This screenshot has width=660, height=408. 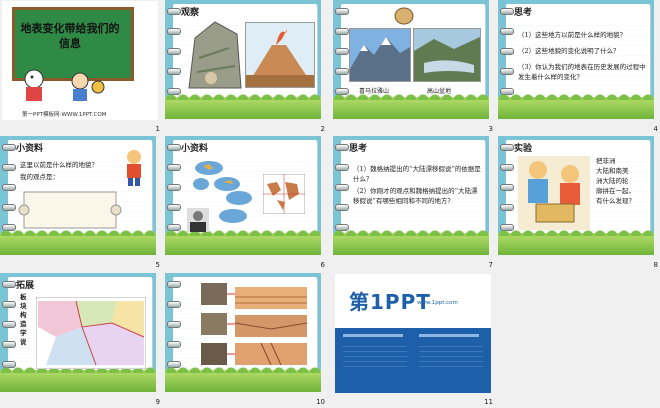 What do you see at coordinates (190, 13) in the screenshot?
I see `slide-heading: 观察` at bounding box center [190, 13].